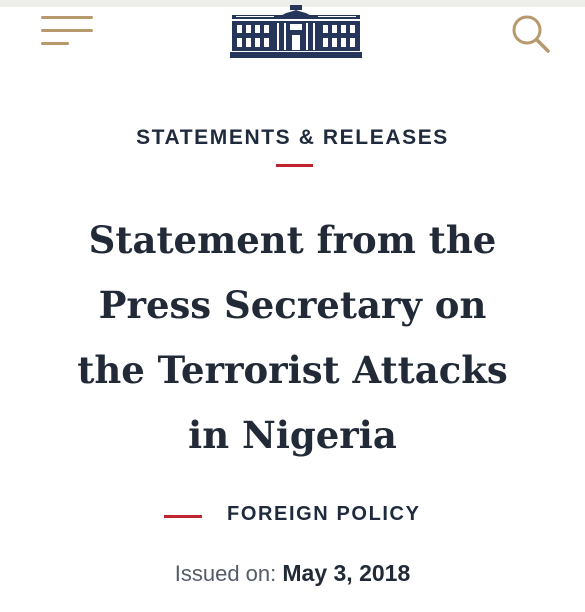  Describe the element at coordinates (228, 573) in the screenshot. I see `issued-label: Issued on:` at that location.